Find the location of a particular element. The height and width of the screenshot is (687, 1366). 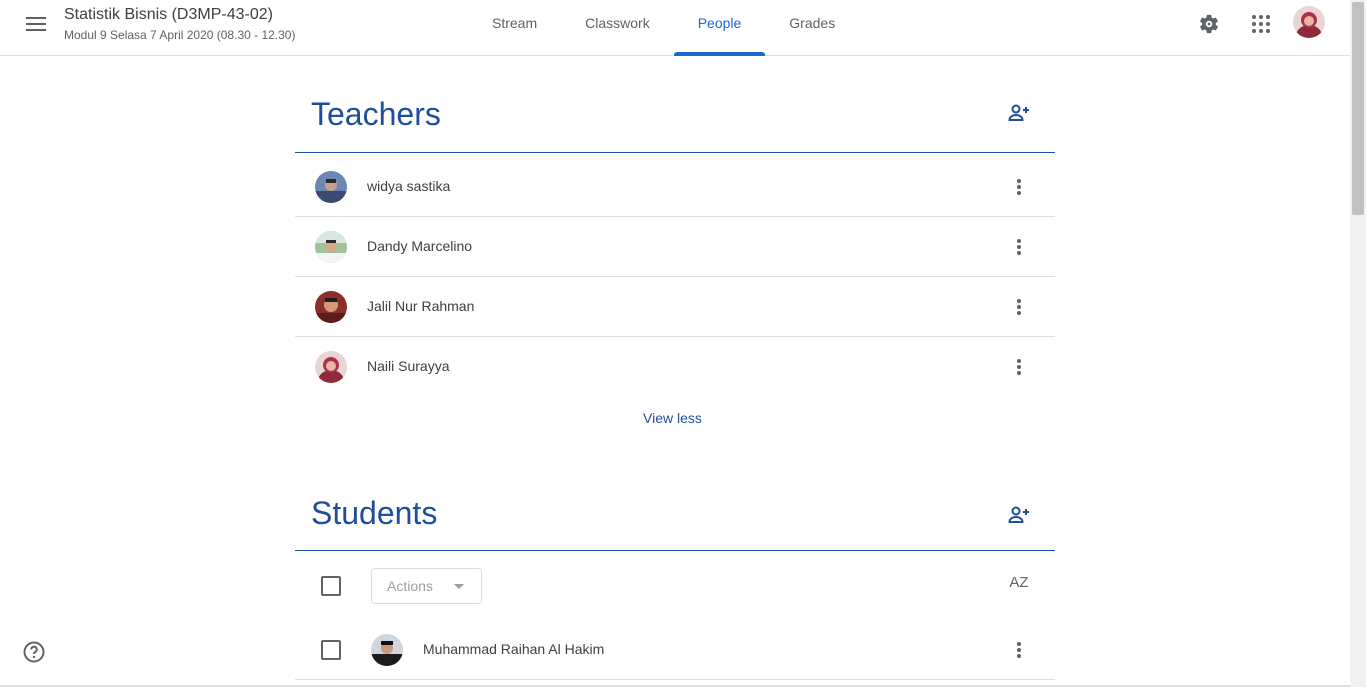

apps-grid-icon is located at coordinates (1261, 24).